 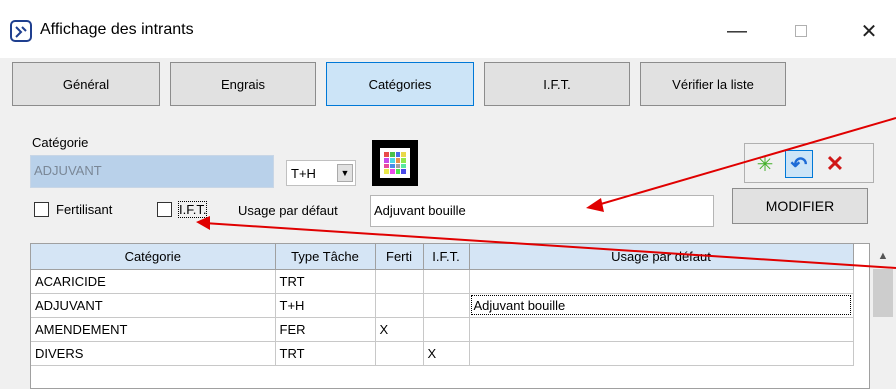 What do you see at coordinates (765, 164) in the screenshot?
I see `refresh-icon: ✳` at bounding box center [765, 164].